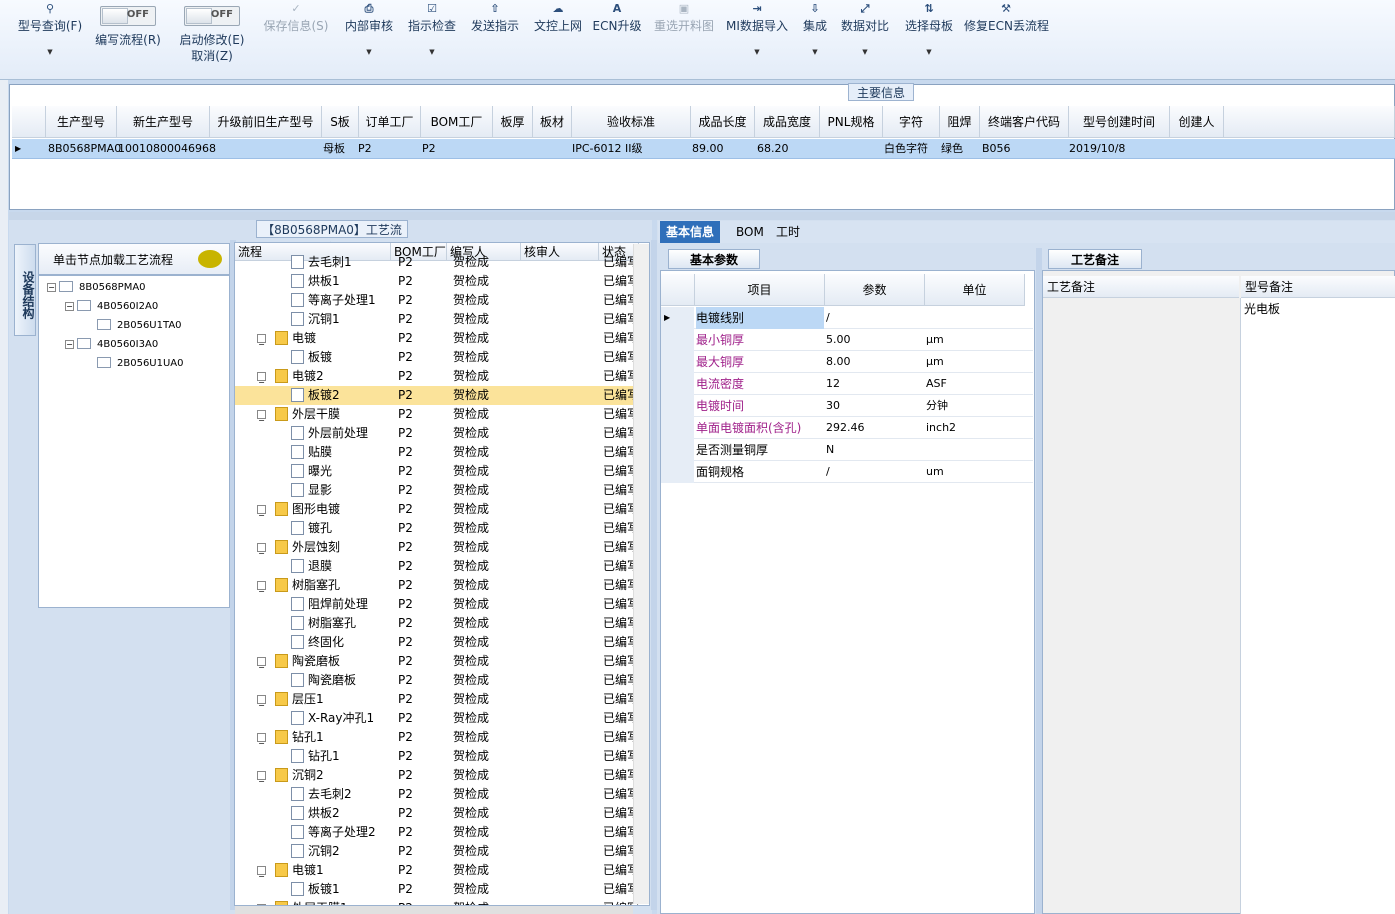  Describe the element at coordinates (437, 357) in the screenshot. I see `flow-row: 板镀 P2 贺检成 已编写` at that location.